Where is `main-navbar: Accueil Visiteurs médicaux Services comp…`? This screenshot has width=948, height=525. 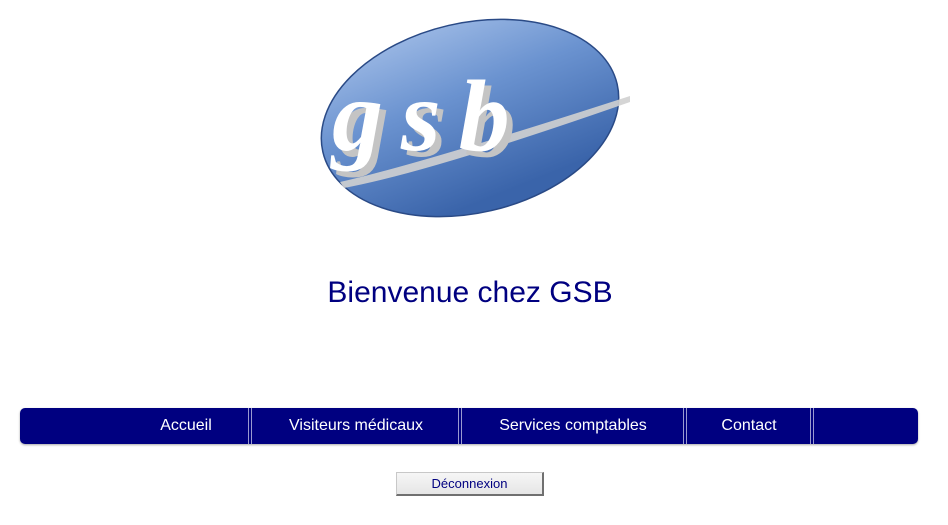 main-navbar: Accueil Visiteurs médicaux Services comp… is located at coordinates (469, 426).